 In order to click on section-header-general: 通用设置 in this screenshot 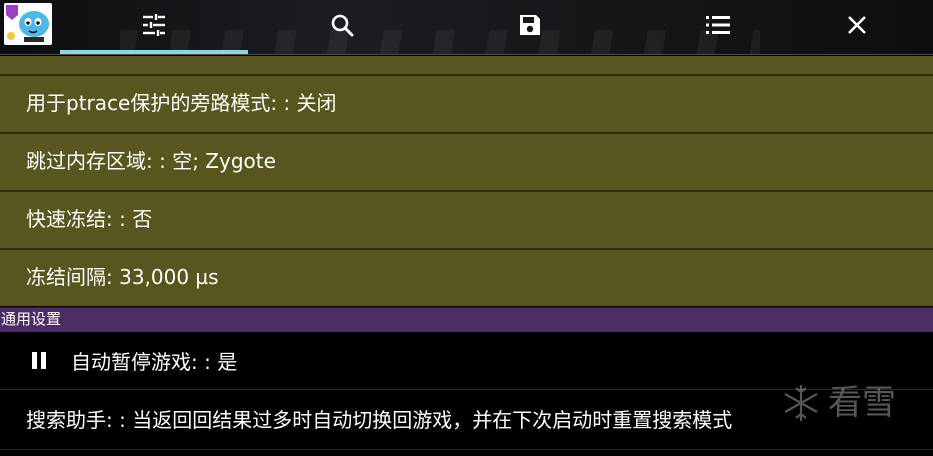, I will do `click(466, 319)`.